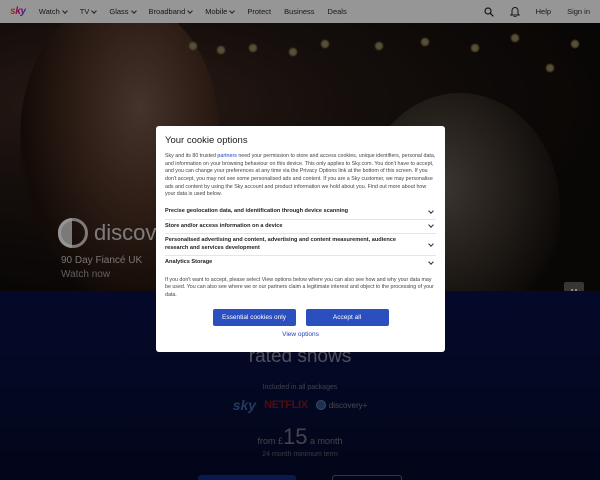 This screenshot has width=600, height=480. What do you see at coordinates (300, 334) in the screenshot?
I see `view-options-link: View options` at bounding box center [300, 334].